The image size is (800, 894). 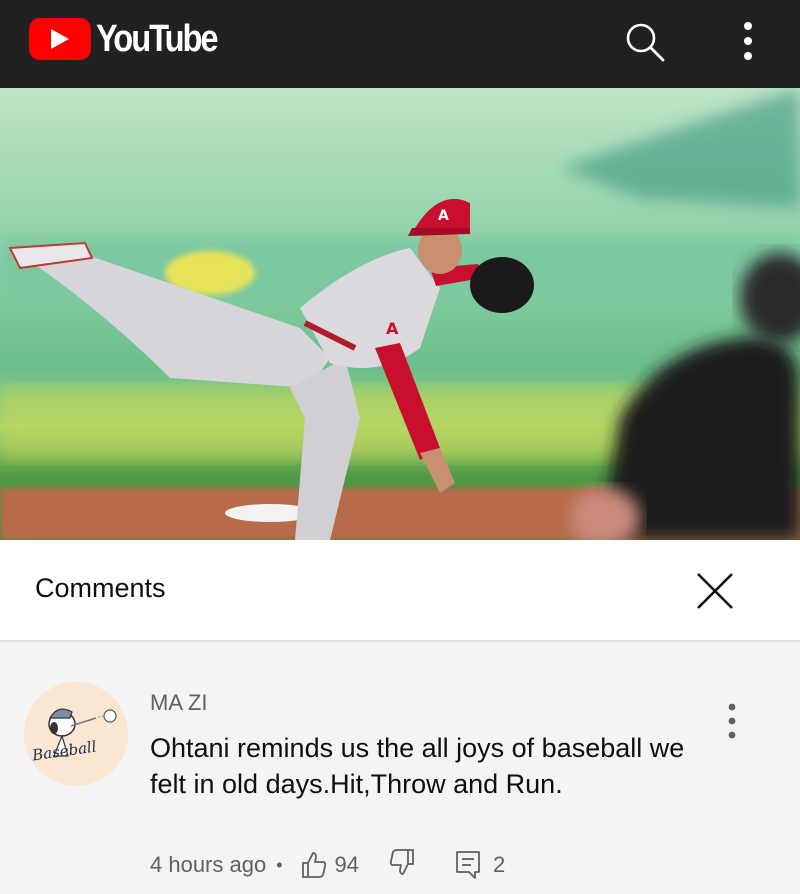 What do you see at coordinates (401, 862) in the screenshot?
I see `thumbs-down-icon` at bounding box center [401, 862].